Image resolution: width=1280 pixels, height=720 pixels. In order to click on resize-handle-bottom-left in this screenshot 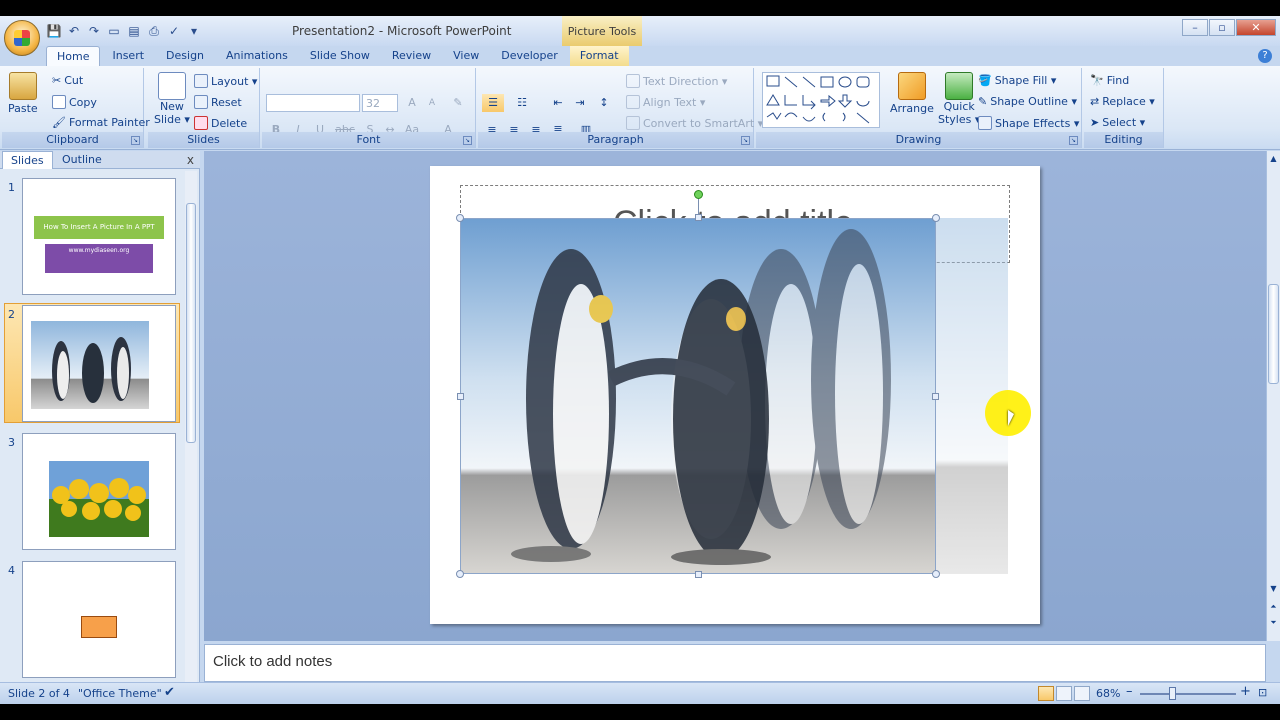, I will do `click(460, 574)`.